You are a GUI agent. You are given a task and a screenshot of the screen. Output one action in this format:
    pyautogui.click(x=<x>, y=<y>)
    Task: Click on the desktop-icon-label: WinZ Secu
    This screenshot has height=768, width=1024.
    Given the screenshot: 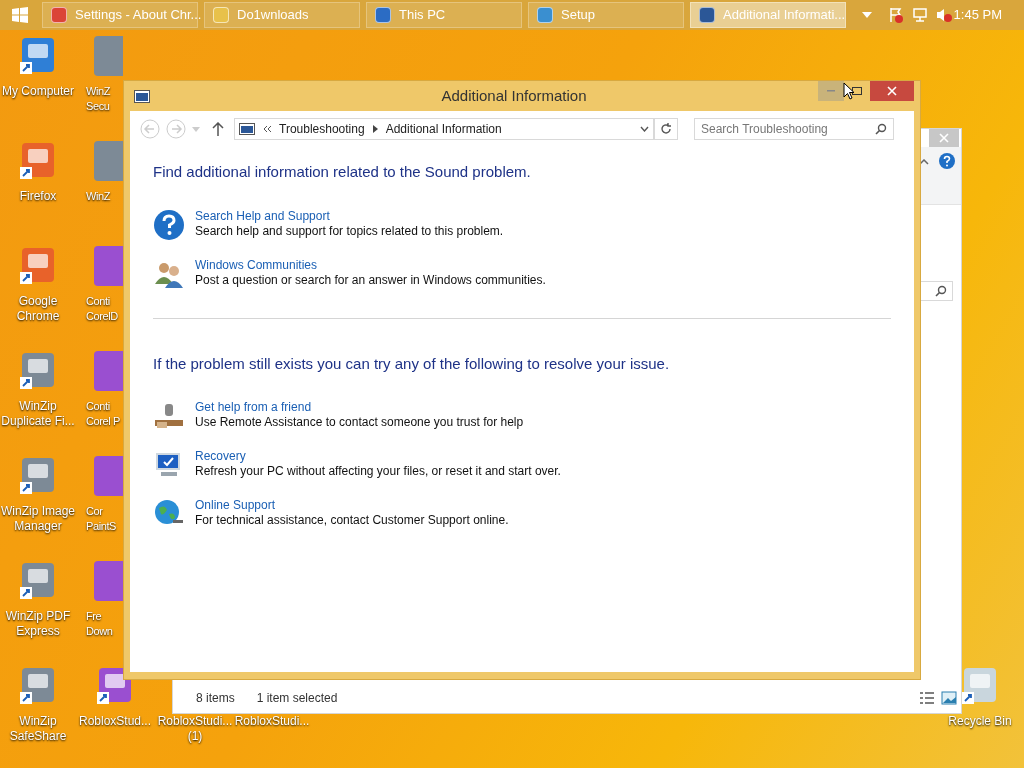 What is the action you would take?
    pyautogui.click(x=98, y=99)
    